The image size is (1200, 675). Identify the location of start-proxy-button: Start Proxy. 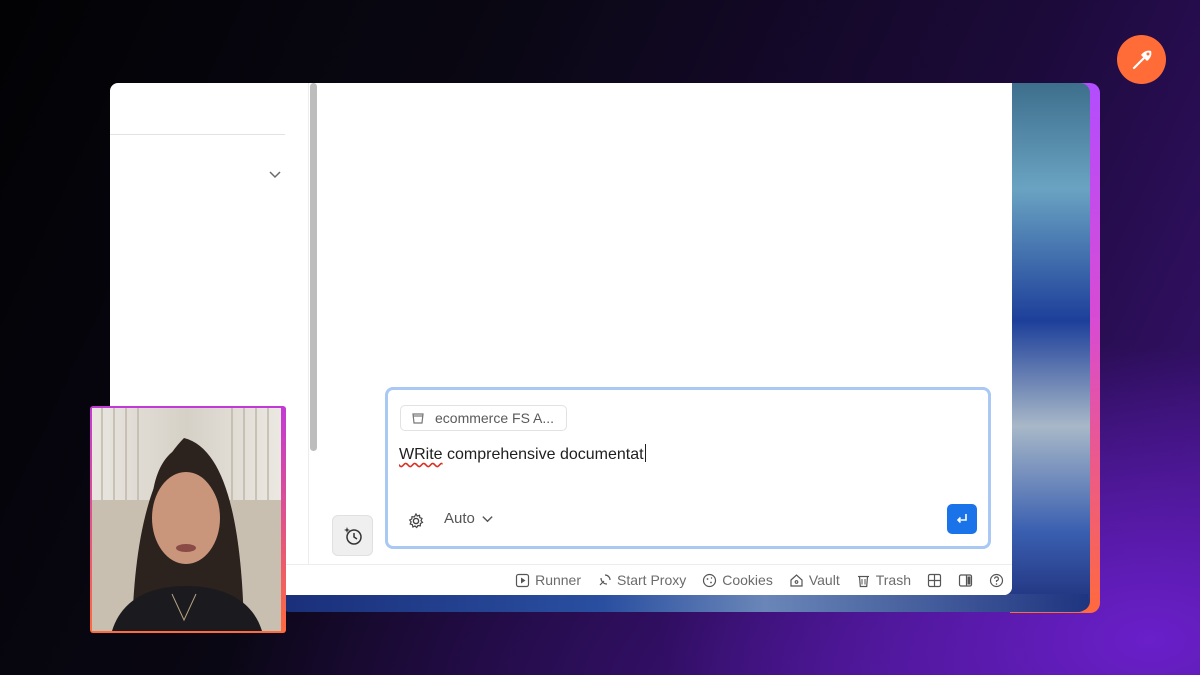
(641, 580).